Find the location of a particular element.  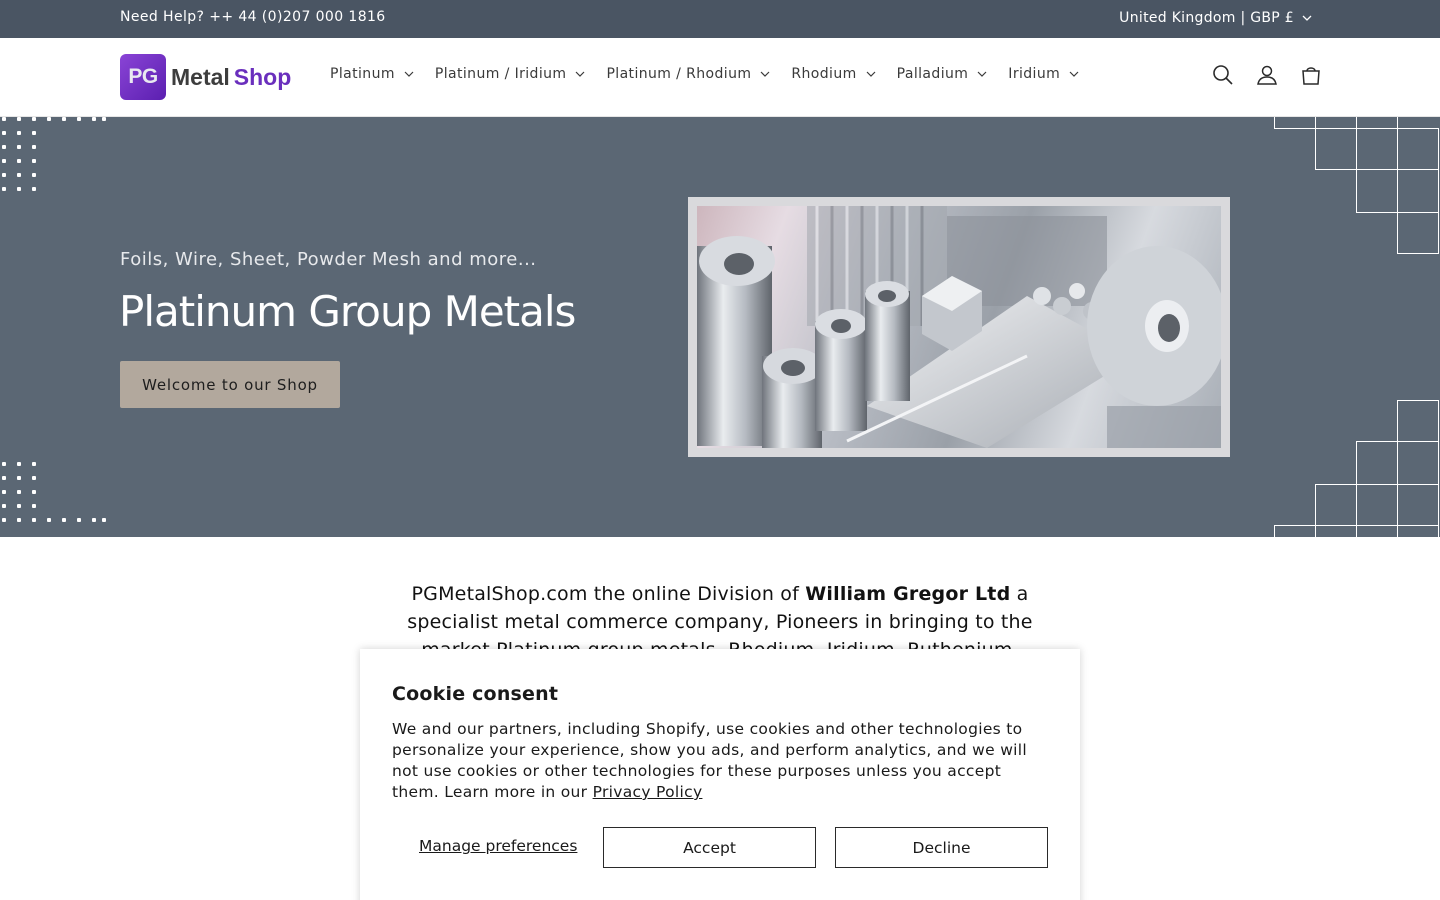

nav-item-palladium: Palladium is located at coordinates (942, 74).